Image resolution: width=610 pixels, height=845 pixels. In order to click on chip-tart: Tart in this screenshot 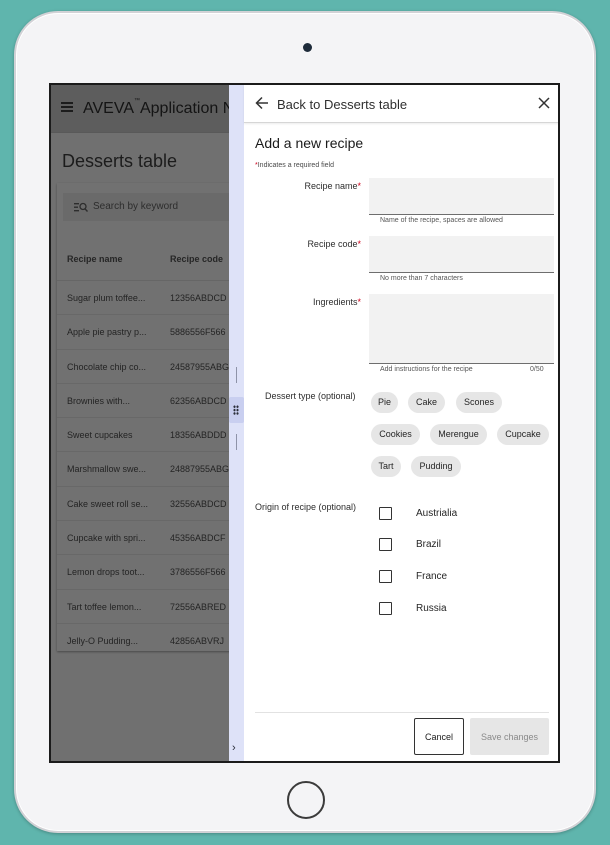, I will do `click(386, 466)`.